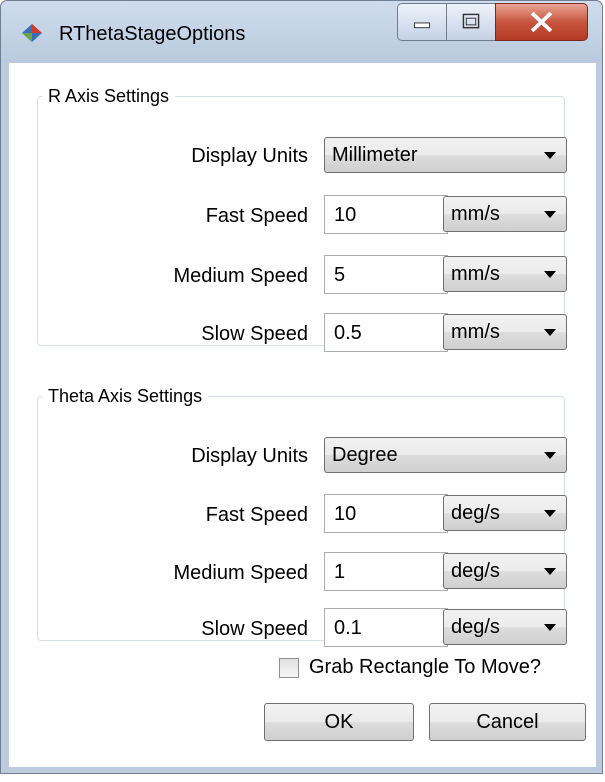  What do you see at coordinates (505, 571) in the screenshot?
I see `theta-medium-speed-unit-select: deg/s` at bounding box center [505, 571].